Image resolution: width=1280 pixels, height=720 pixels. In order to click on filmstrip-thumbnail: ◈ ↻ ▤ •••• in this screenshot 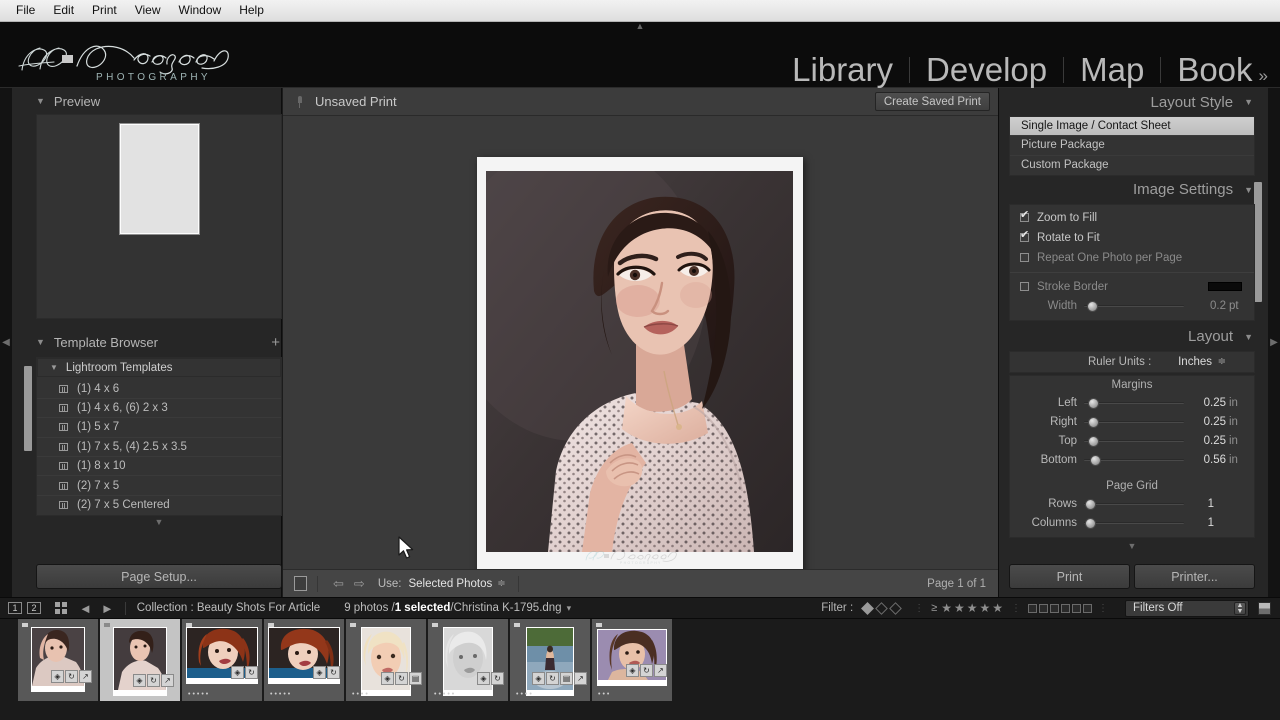, I will do `click(386, 660)`.